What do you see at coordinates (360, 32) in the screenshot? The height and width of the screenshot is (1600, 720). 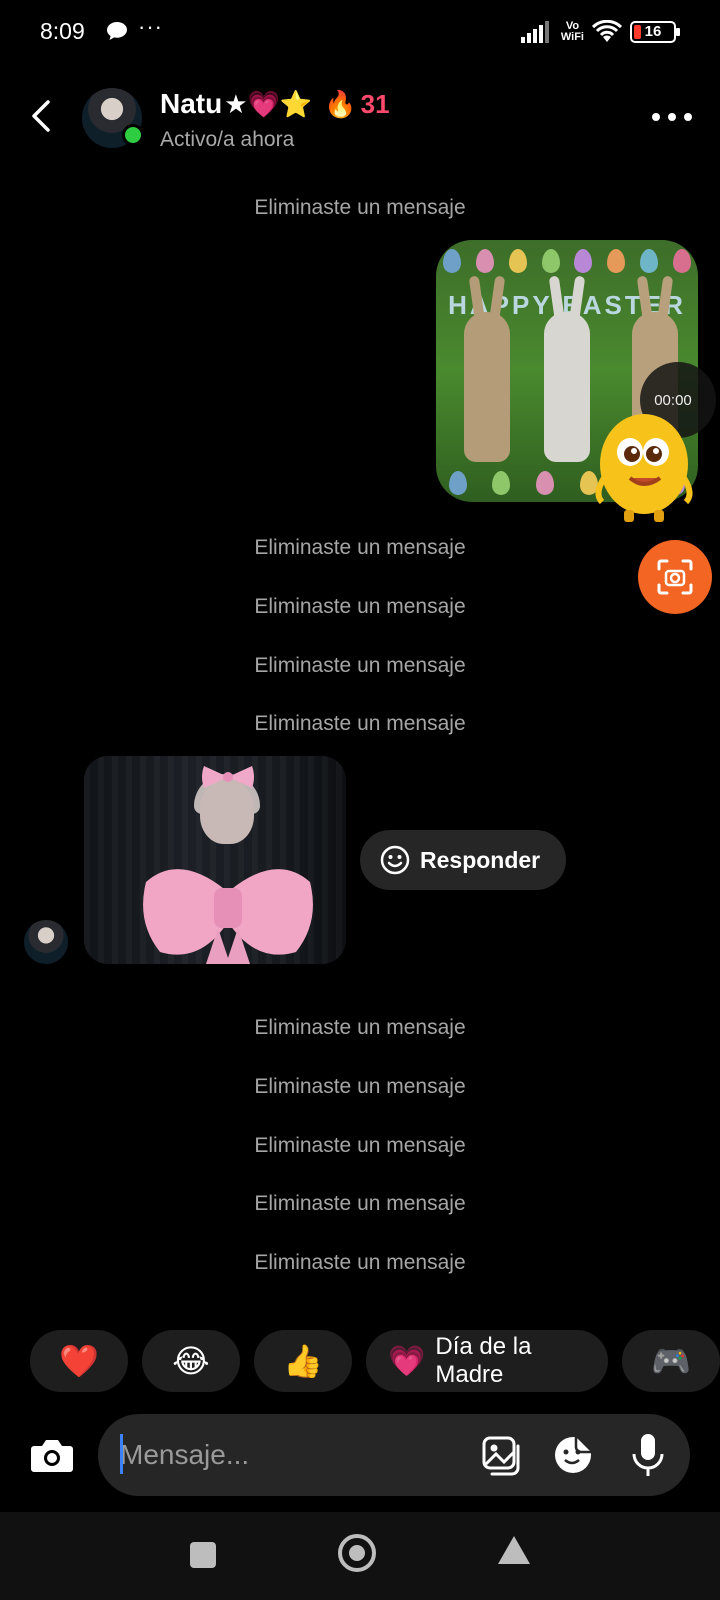 I see `status-bar: 8:09 ··· Vo WiFi 16` at bounding box center [360, 32].